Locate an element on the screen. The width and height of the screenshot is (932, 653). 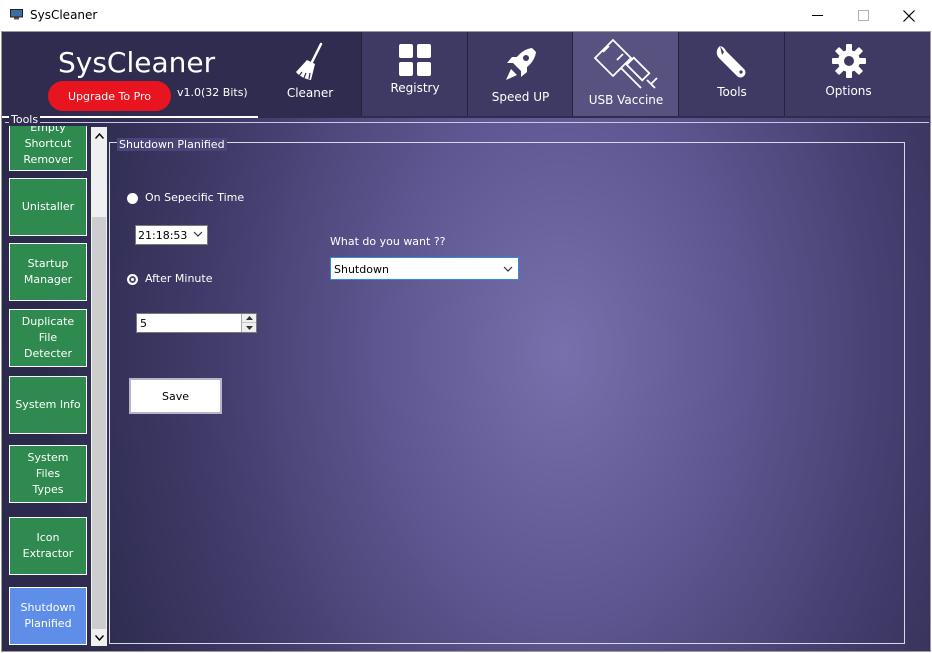
caret-down-icon is located at coordinates (249, 327).